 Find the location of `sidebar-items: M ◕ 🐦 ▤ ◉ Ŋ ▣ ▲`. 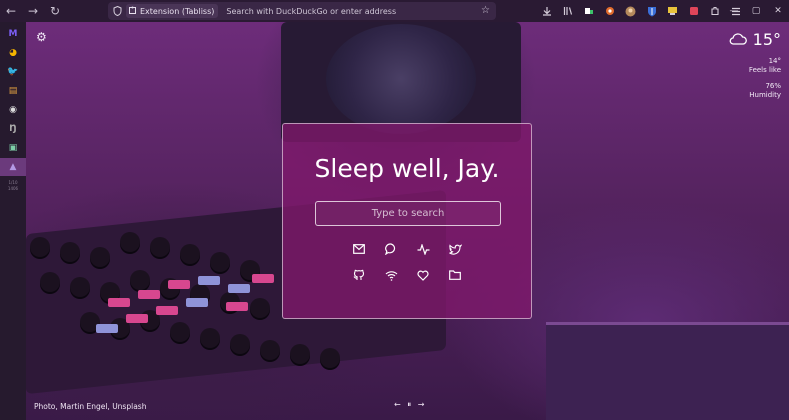

sidebar-items: M ◕ 🐦 ▤ ◉ Ŋ ▣ ▲ is located at coordinates (13, 100).